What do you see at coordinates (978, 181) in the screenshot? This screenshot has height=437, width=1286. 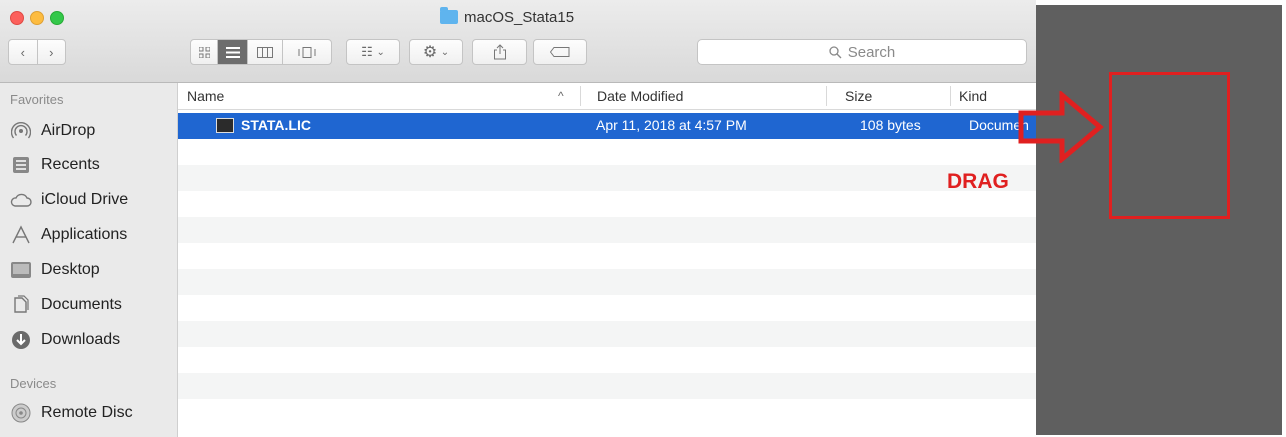 I see `drag-annotation-label: DRAG` at bounding box center [978, 181].